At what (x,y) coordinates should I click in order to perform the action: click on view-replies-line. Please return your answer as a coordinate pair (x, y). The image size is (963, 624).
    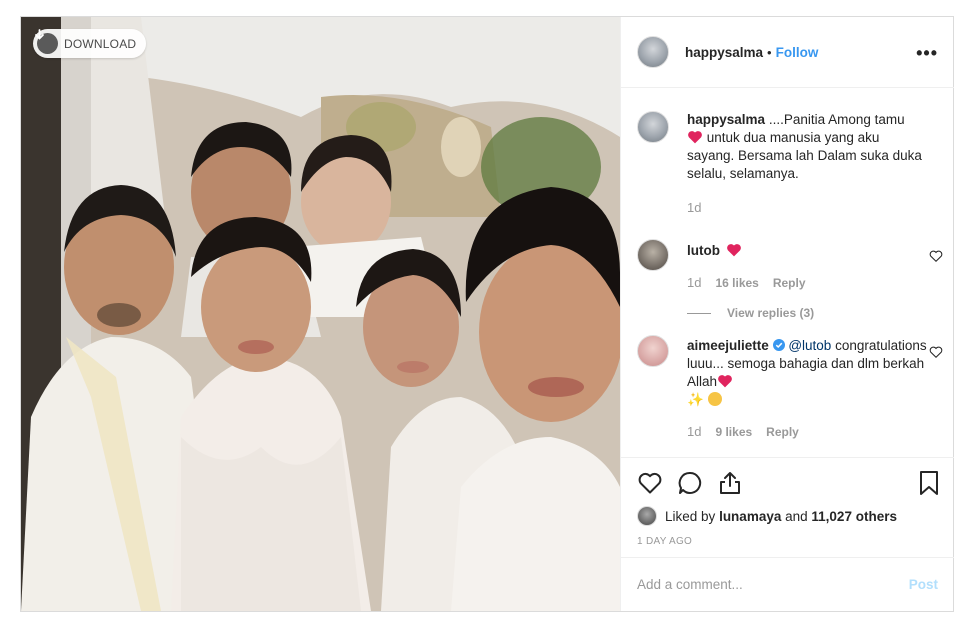
    Looking at the image, I should click on (699, 313).